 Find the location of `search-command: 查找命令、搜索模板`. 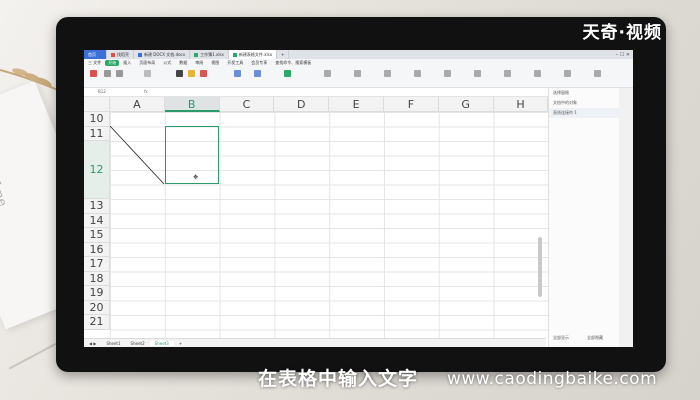

search-command: 查找命令、搜索模板 is located at coordinates (293, 63).